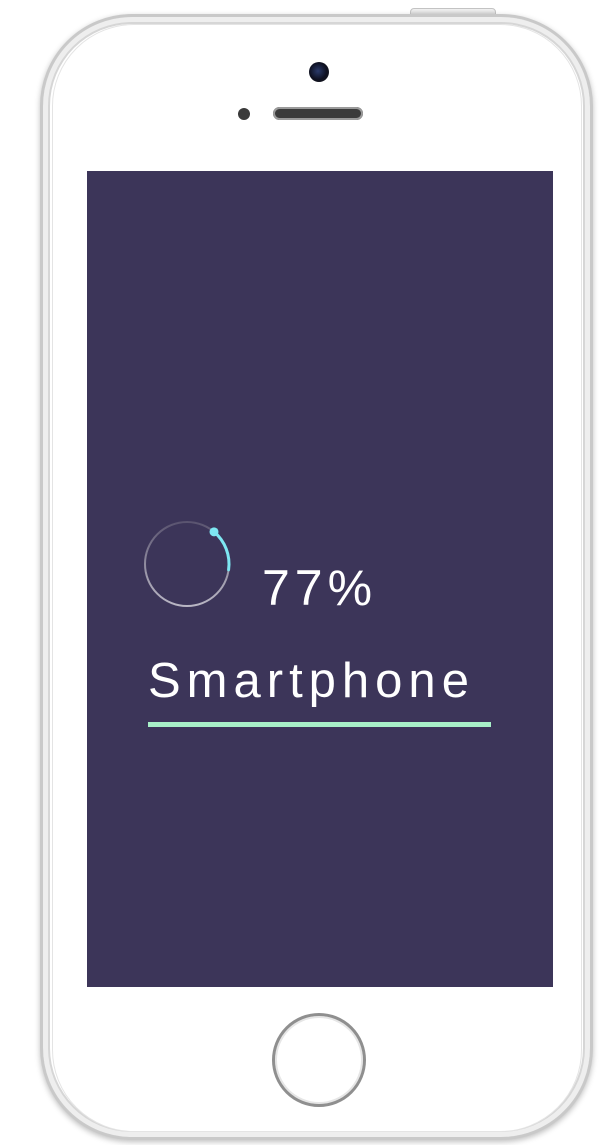 Image resolution: width=610 pixels, height=1145 pixels. What do you see at coordinates (318, 113) in the screenshot?
I see `earpiece-speaker` at bounding box center [318, 113].